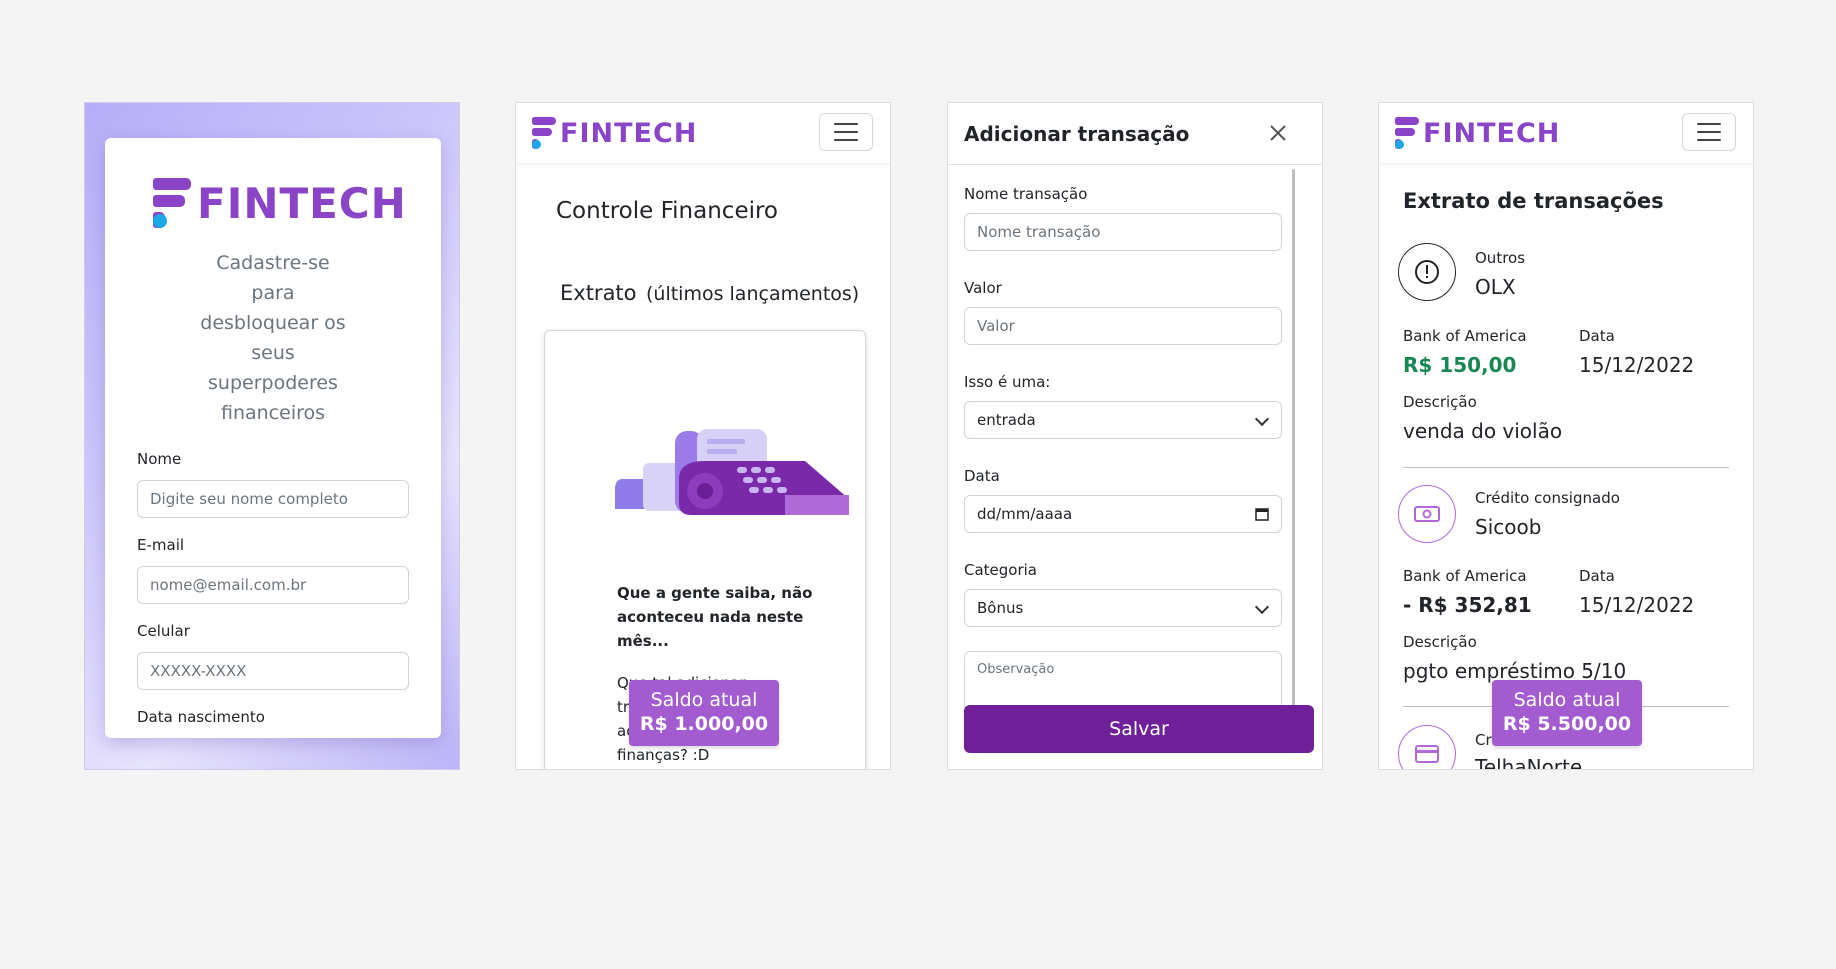  Describe the element at coordinates (1467, 605) in the screenshot. I see `transaction-value: - R$ 352,81` at that location.